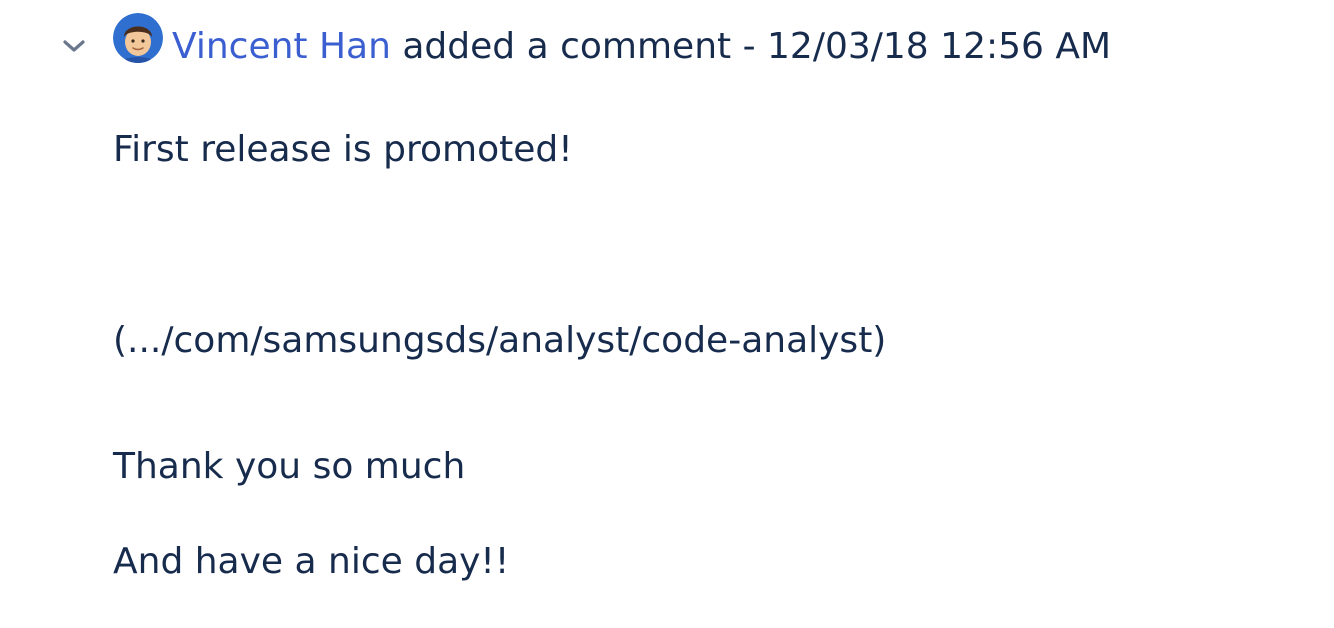 This screenshot has height=628, width=1334. I want to click on comment-action: added a comment, so click(567, 46).